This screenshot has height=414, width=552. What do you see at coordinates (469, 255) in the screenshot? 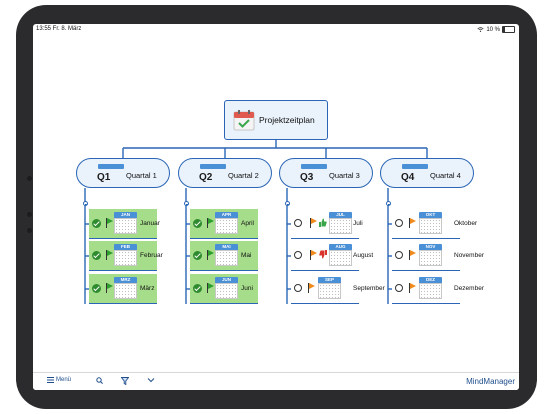
I see `month-label: November` at bounding box center [469, 255].